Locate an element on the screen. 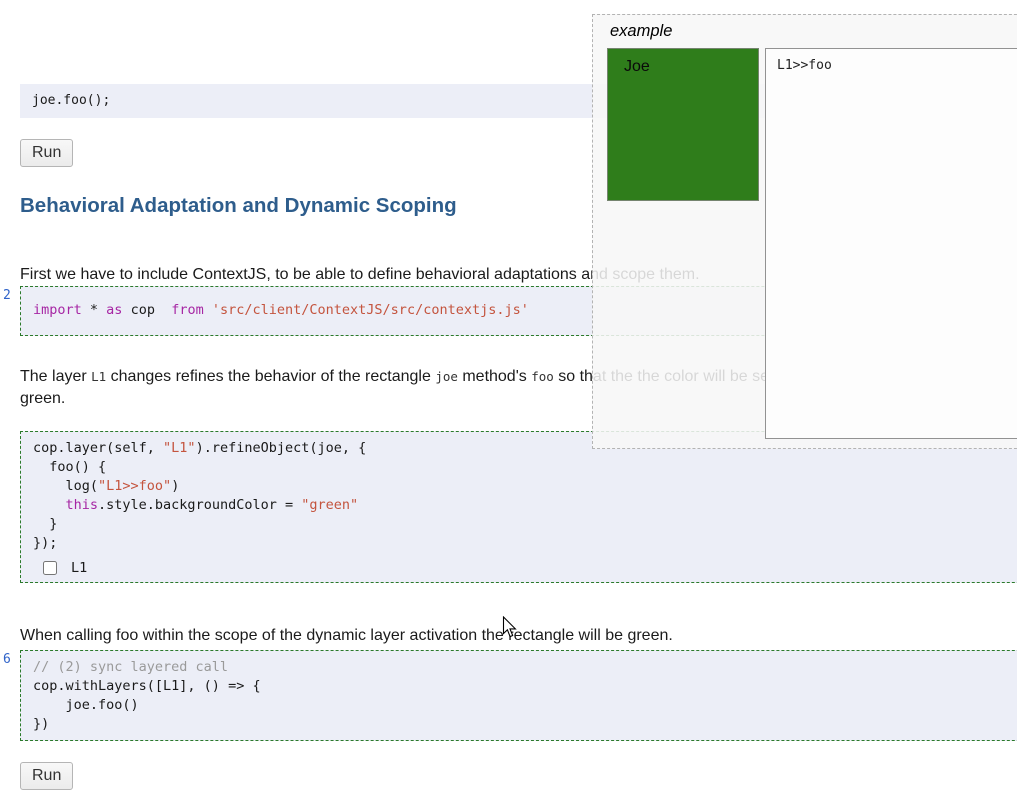  paragraph-line-2: green. is located at coordinates (43, 398).